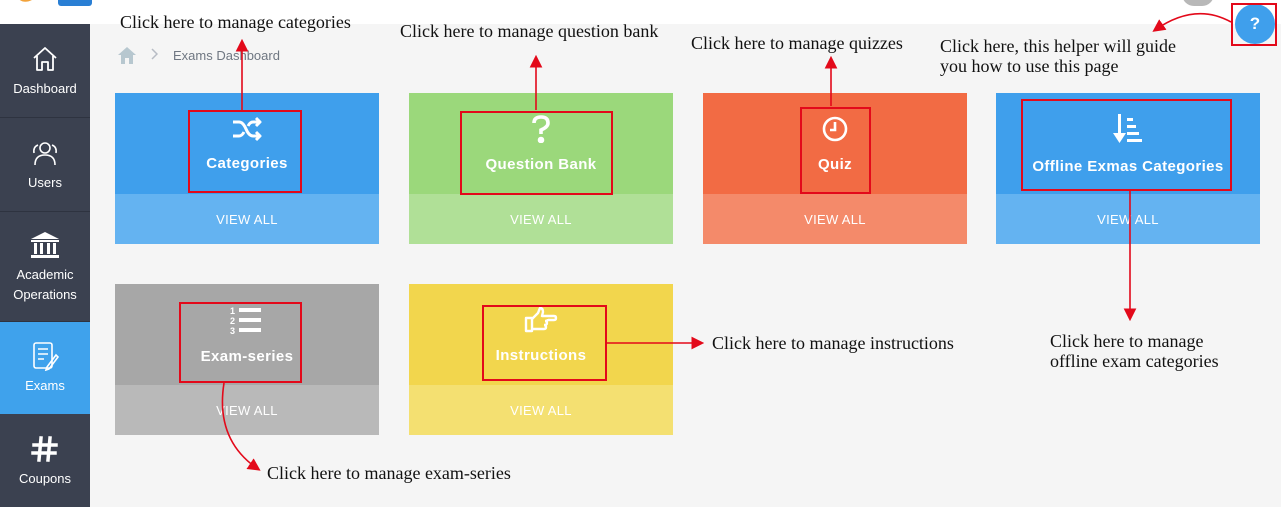 The image size is (1281, 507). Describe the element at coordinates (245, 151) in the screenshot. I see `annotation-box-categories` at that location.